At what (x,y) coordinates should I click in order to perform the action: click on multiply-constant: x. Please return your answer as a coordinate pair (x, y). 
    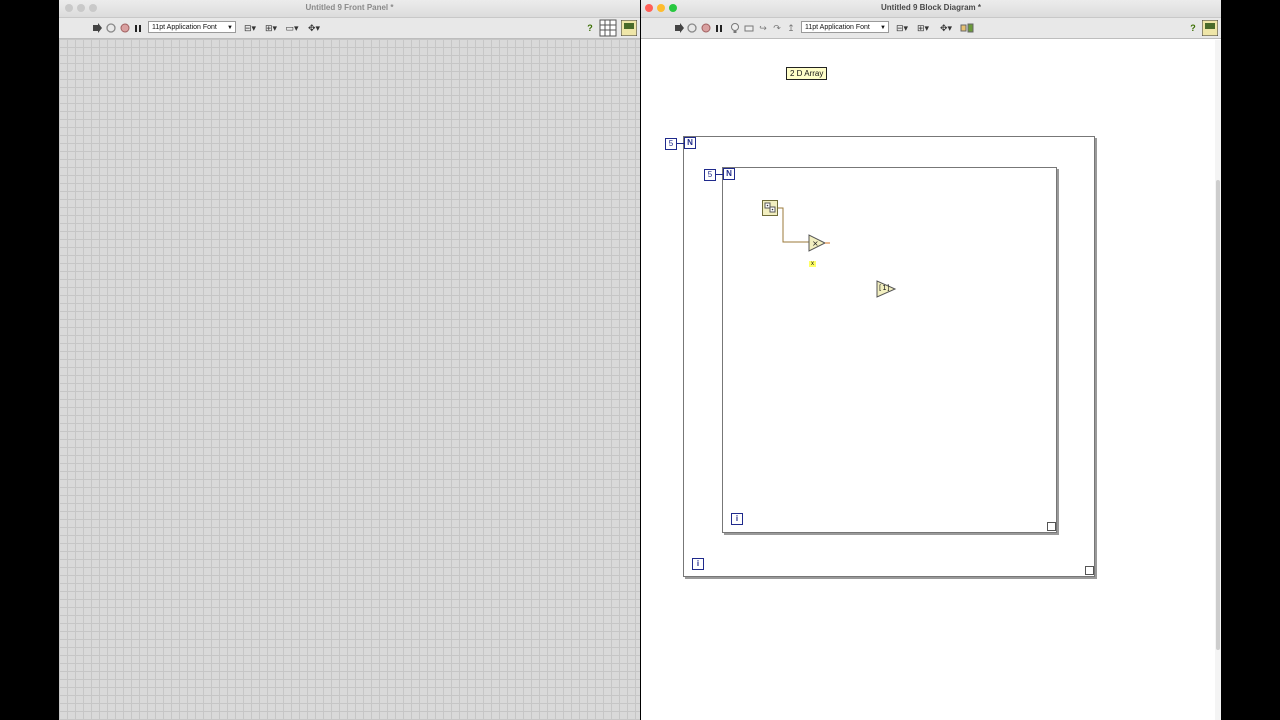
    Looking at the image, I should click on (812, 264).